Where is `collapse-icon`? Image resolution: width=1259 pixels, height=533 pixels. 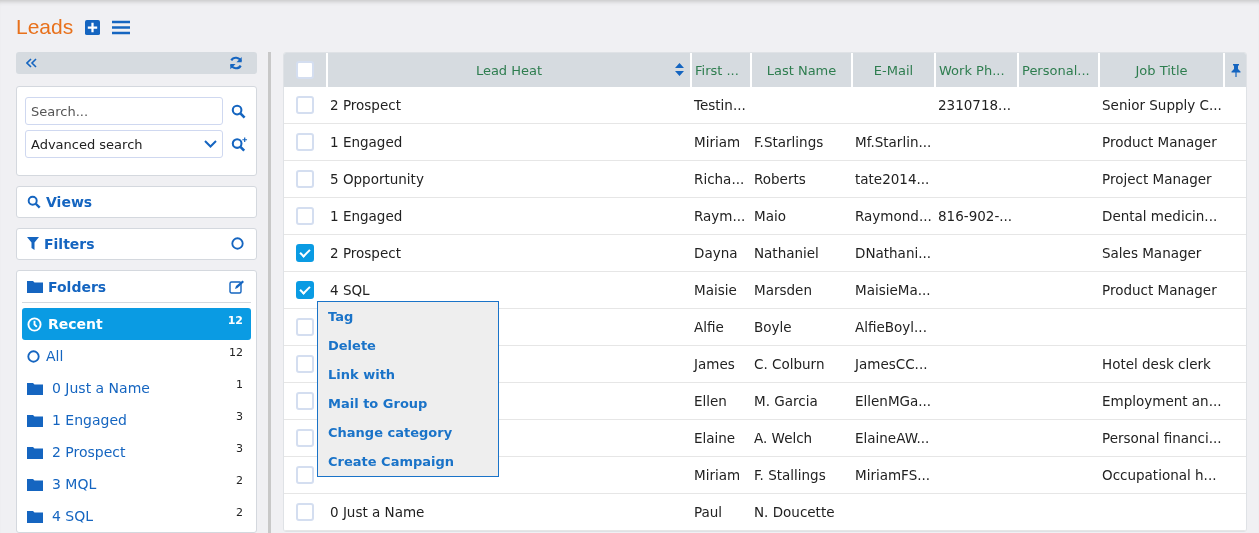
collapse-icon is located at coordinates (31, 63).